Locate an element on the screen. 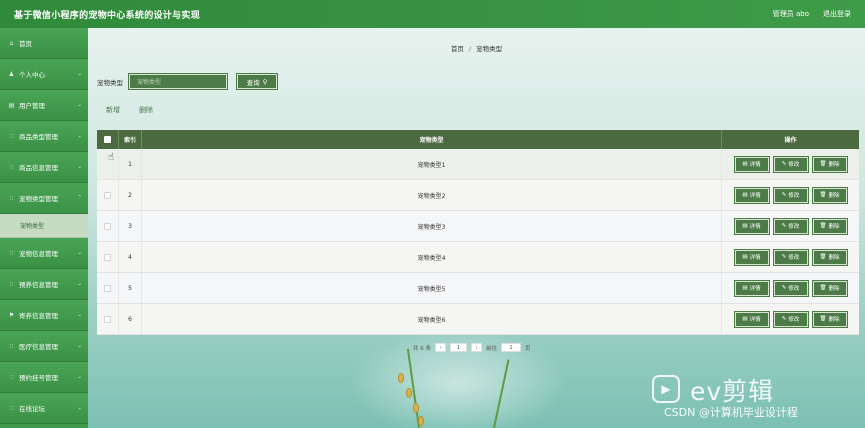 This screenshot has width=865, height=428. breadcrumb-home: 首页 is located at coordinates (457, 49).